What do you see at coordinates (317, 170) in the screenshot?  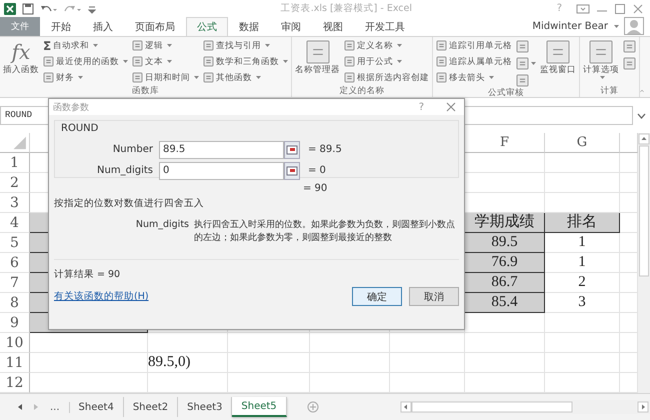 I see `argument-result: = 0` at bounding box center [317, 170].